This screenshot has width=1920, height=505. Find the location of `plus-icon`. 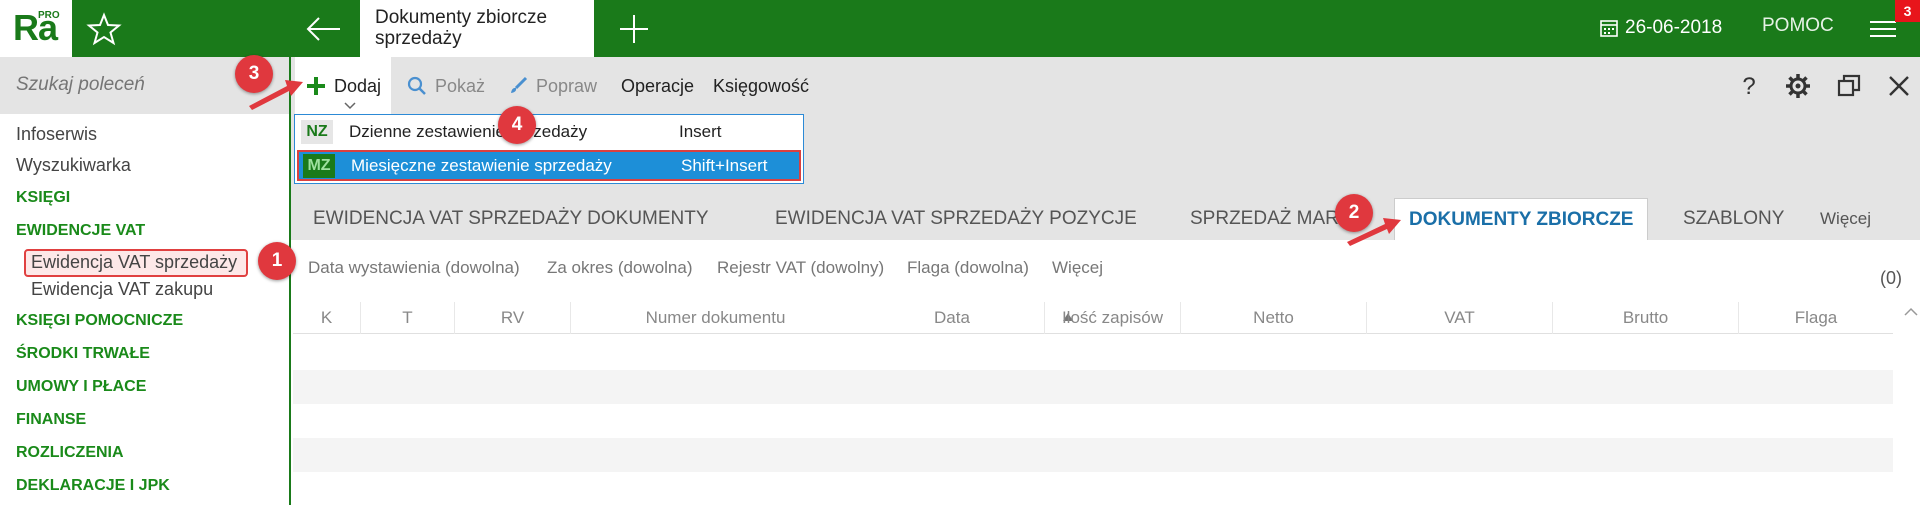

plus-icon is located at coordinates (316, 86).